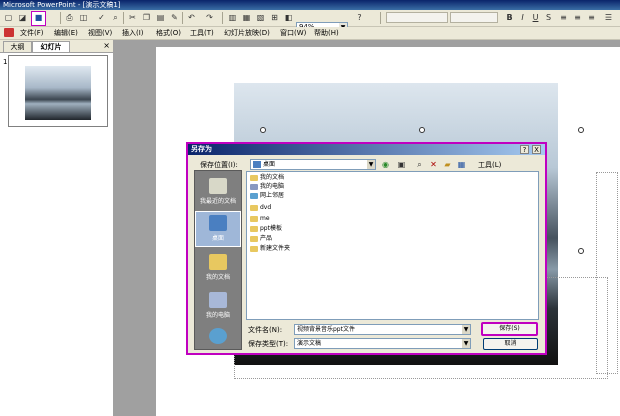 The image size is (620, 416). What do you see at coordinates (247, 33) in the screenshot?
I see `menu-slideshow: 幻灯片放映(D)` at bounding box center [247, 33].